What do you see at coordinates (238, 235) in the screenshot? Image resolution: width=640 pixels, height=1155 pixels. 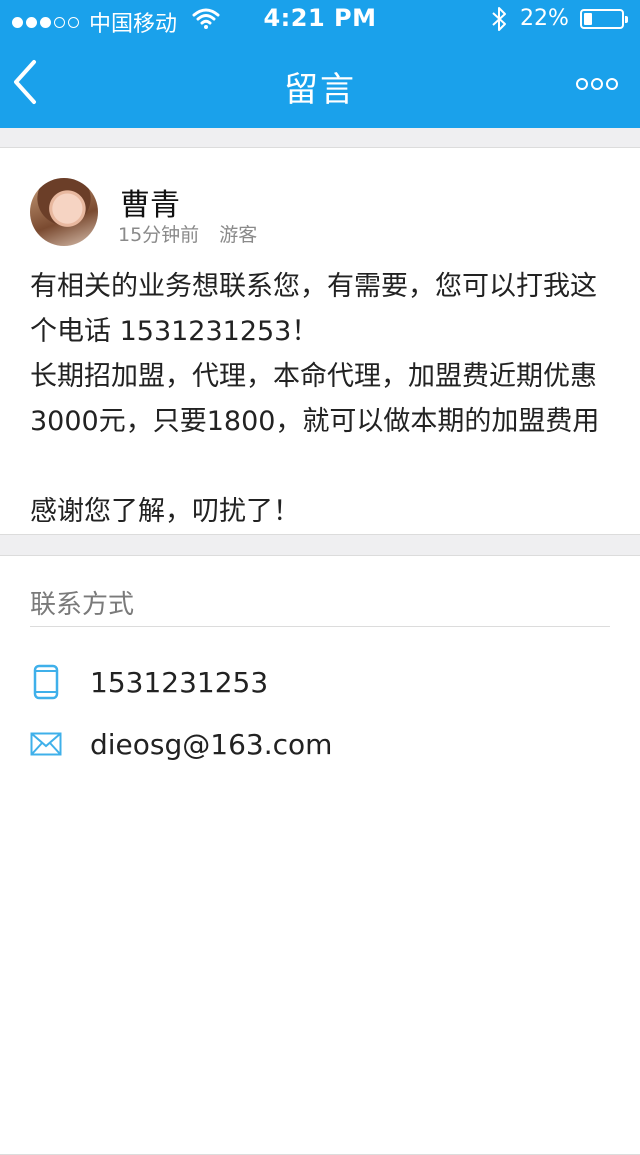 I see `author-role: 游客` at bounding box center [238, 235].